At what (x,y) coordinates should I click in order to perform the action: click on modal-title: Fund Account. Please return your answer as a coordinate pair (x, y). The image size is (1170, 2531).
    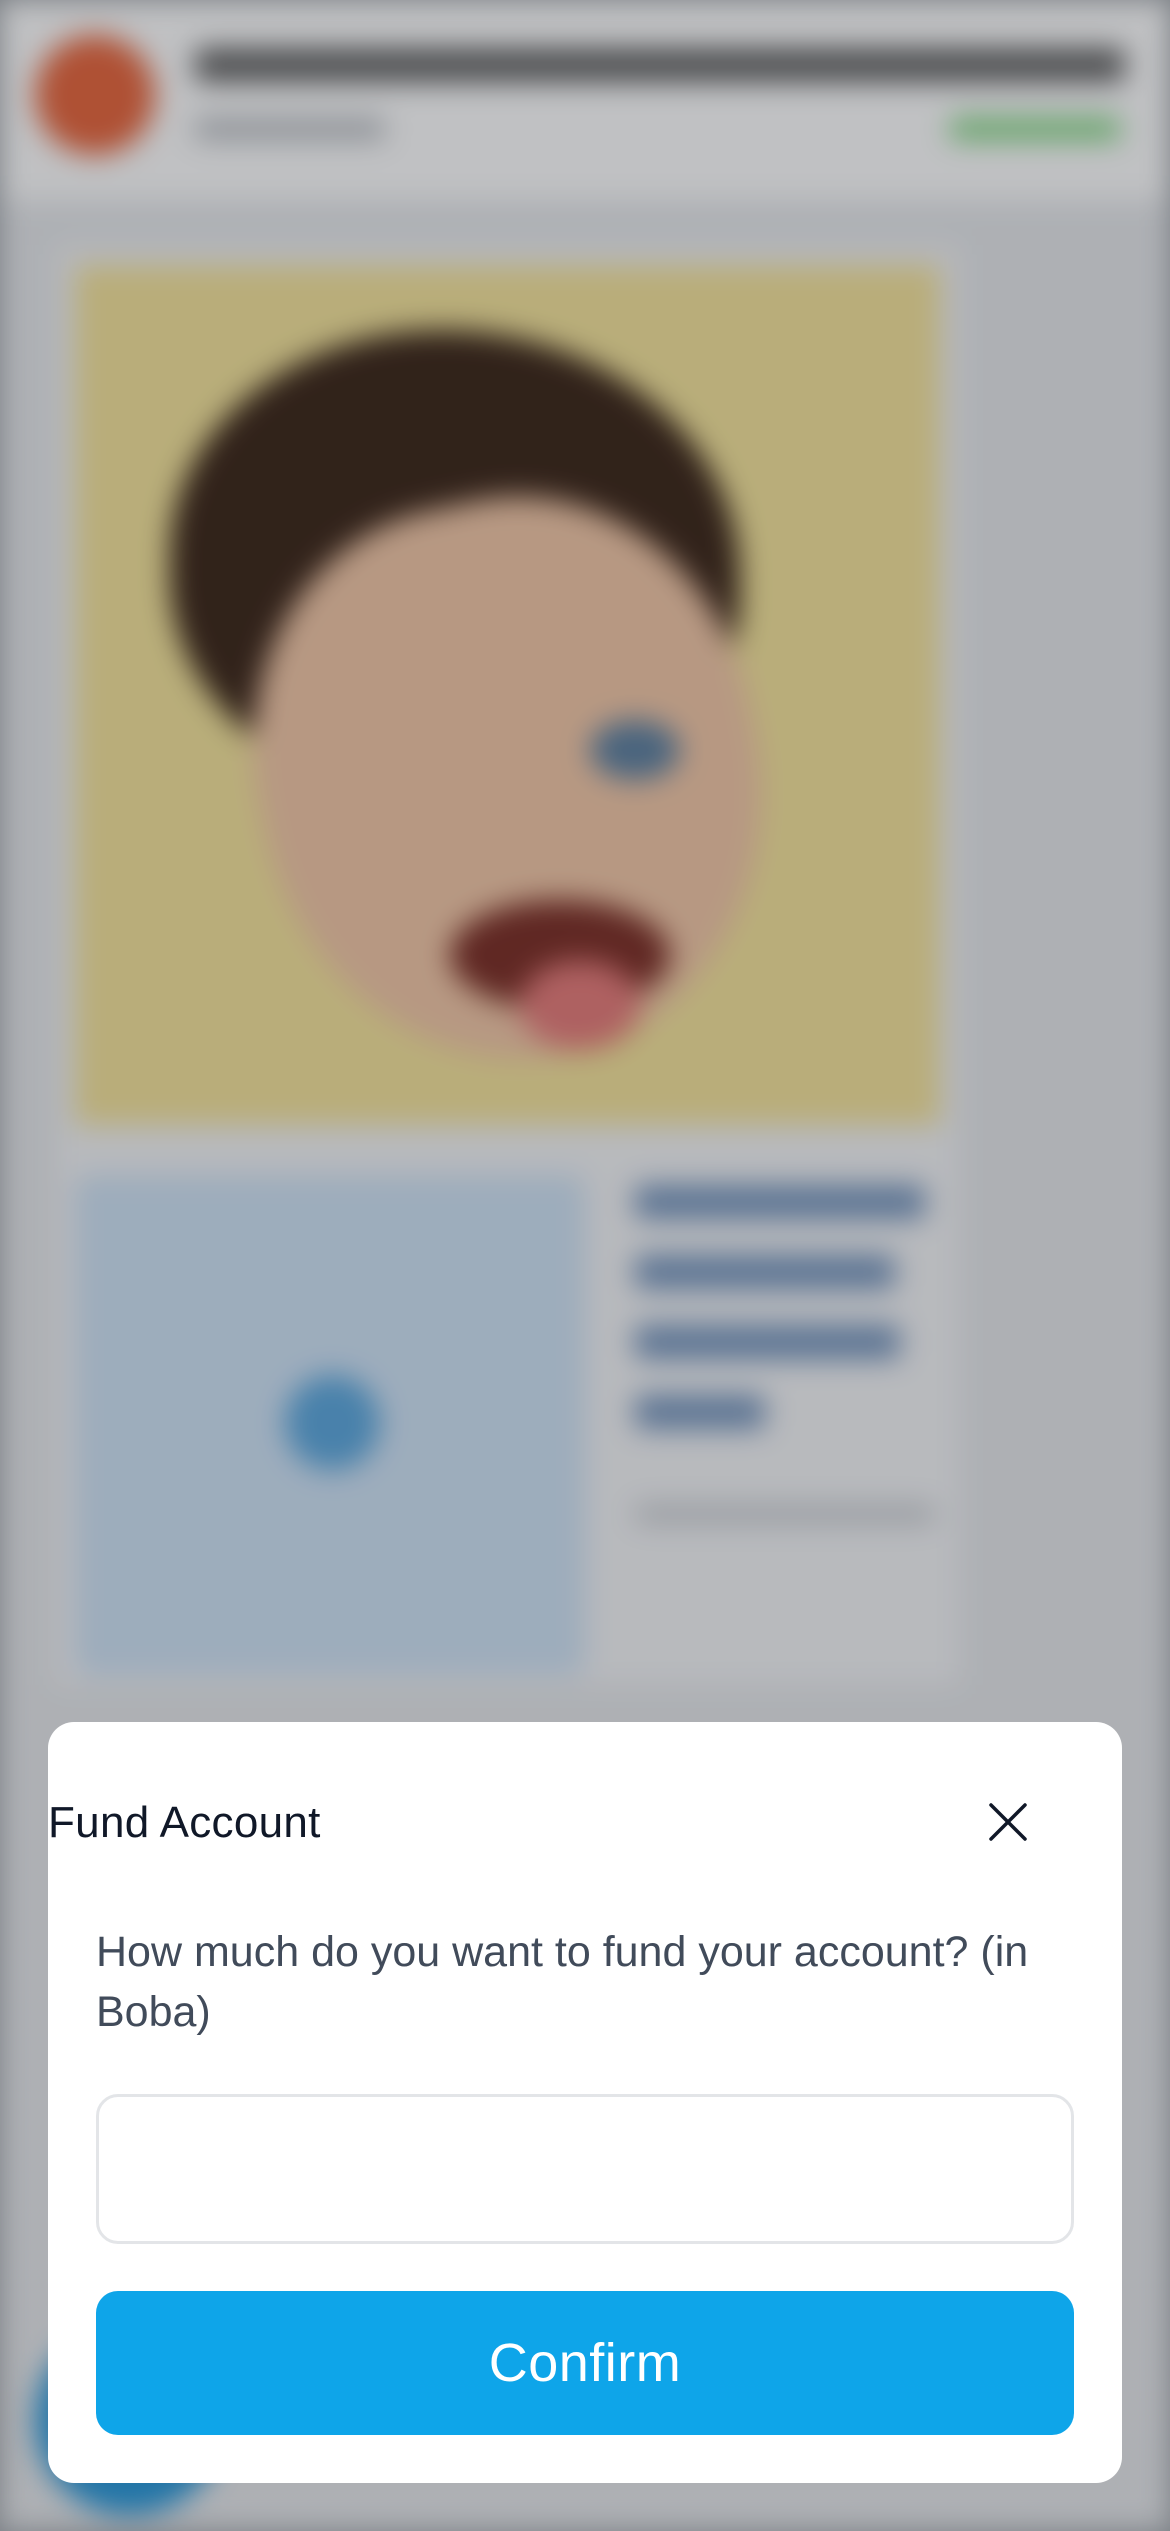
    Looking at the image, I should click on (184, 1822).